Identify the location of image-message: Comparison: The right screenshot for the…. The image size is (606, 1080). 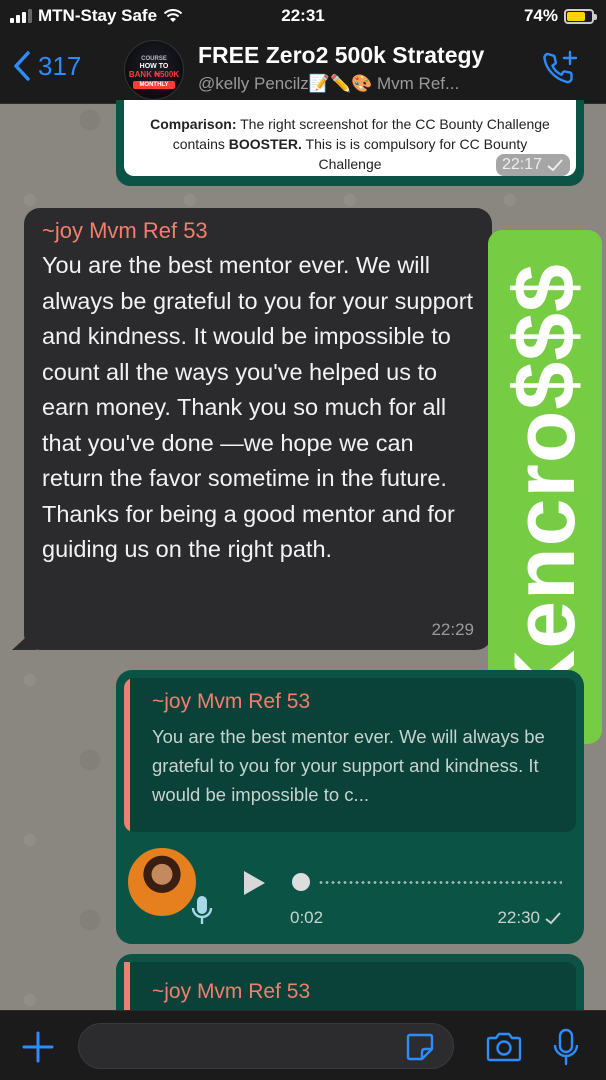
(350, 143).